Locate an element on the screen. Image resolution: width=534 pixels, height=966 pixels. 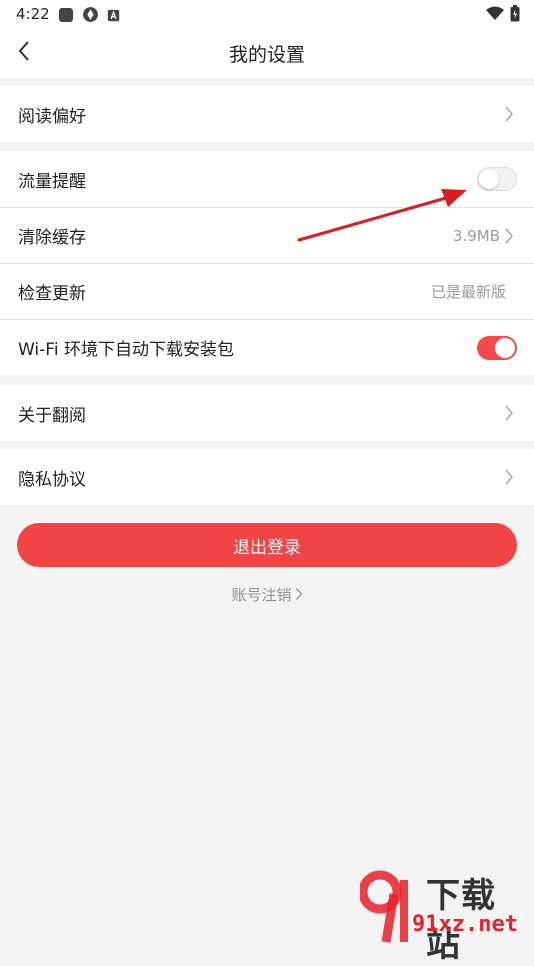
status-notification-icons is located at coordinates (89, 16).